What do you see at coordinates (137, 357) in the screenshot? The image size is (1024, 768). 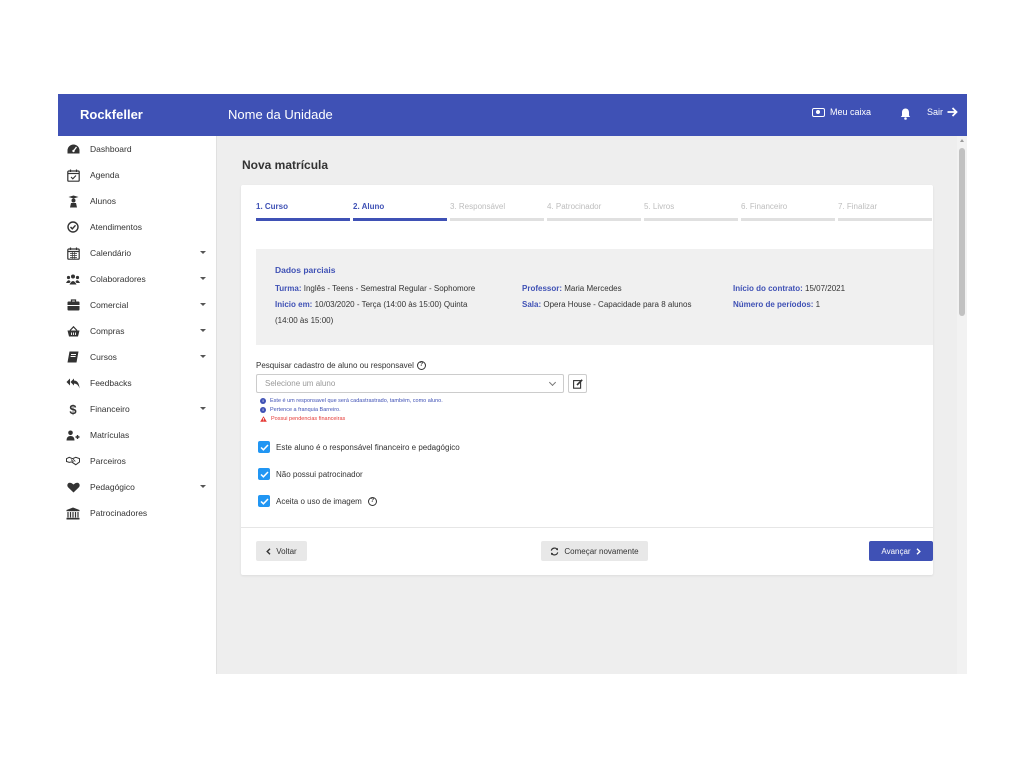 I see `sidebar-item-cursos: Cursos` at bounding box center [137, 357].